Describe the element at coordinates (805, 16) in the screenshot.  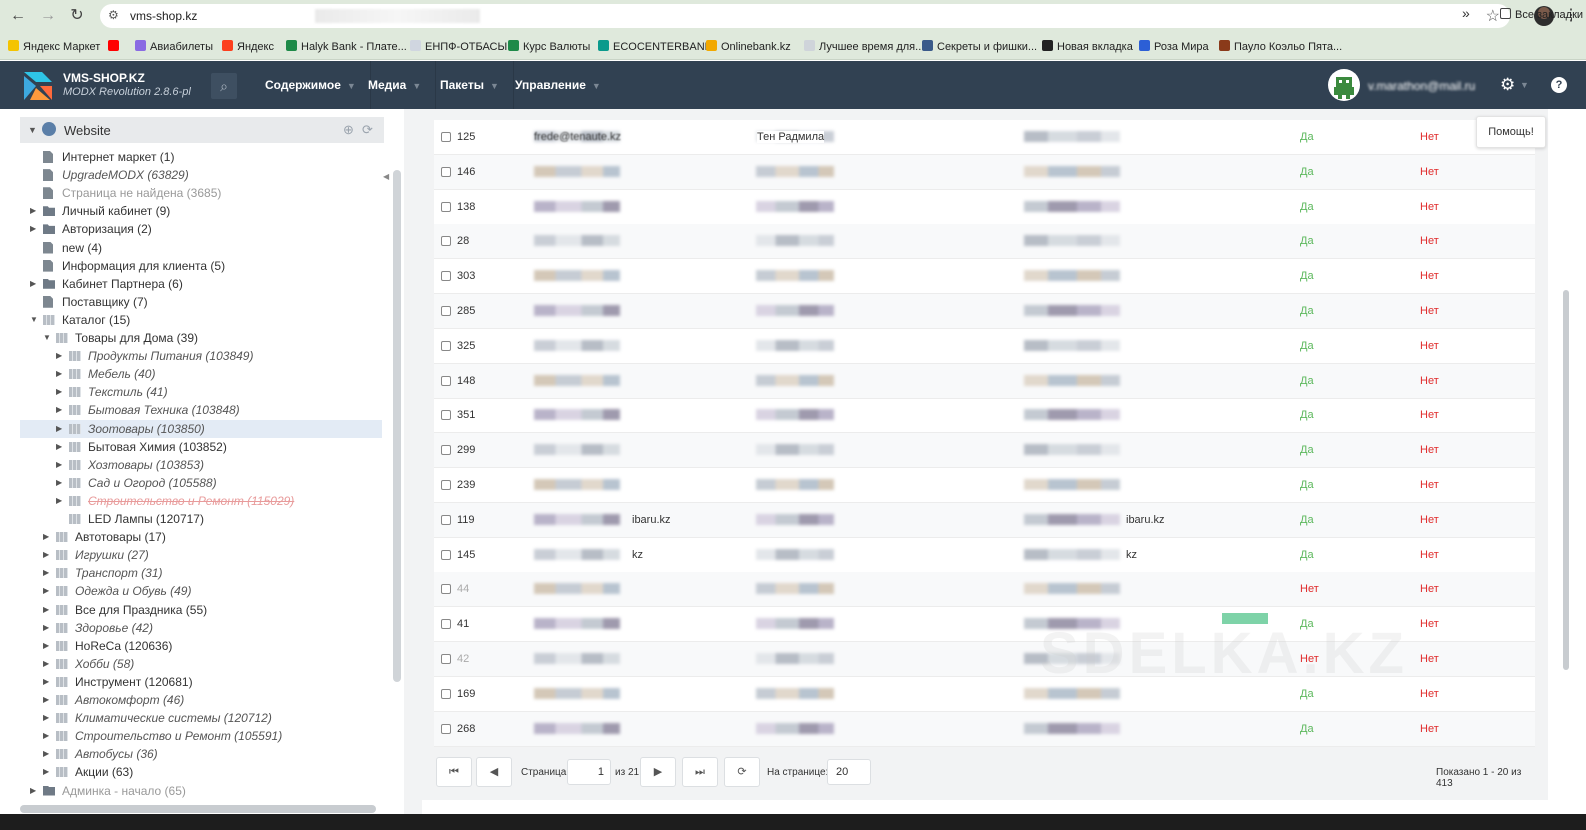
I see `address-bar: ⚙ vms-shop.kz ☆` at that location.